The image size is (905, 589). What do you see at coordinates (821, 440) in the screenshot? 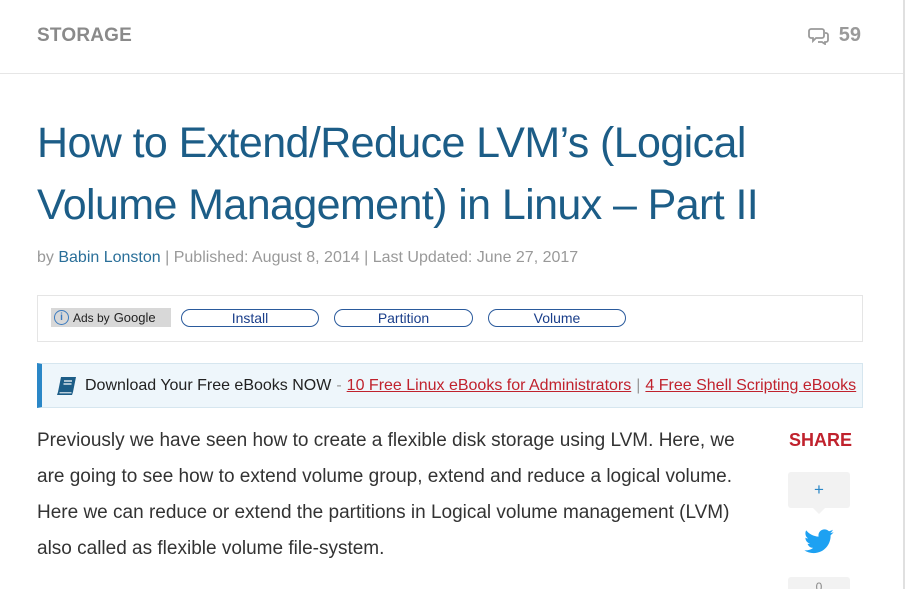
I see `share-label: SHARE` at bounding box center [821, 440].